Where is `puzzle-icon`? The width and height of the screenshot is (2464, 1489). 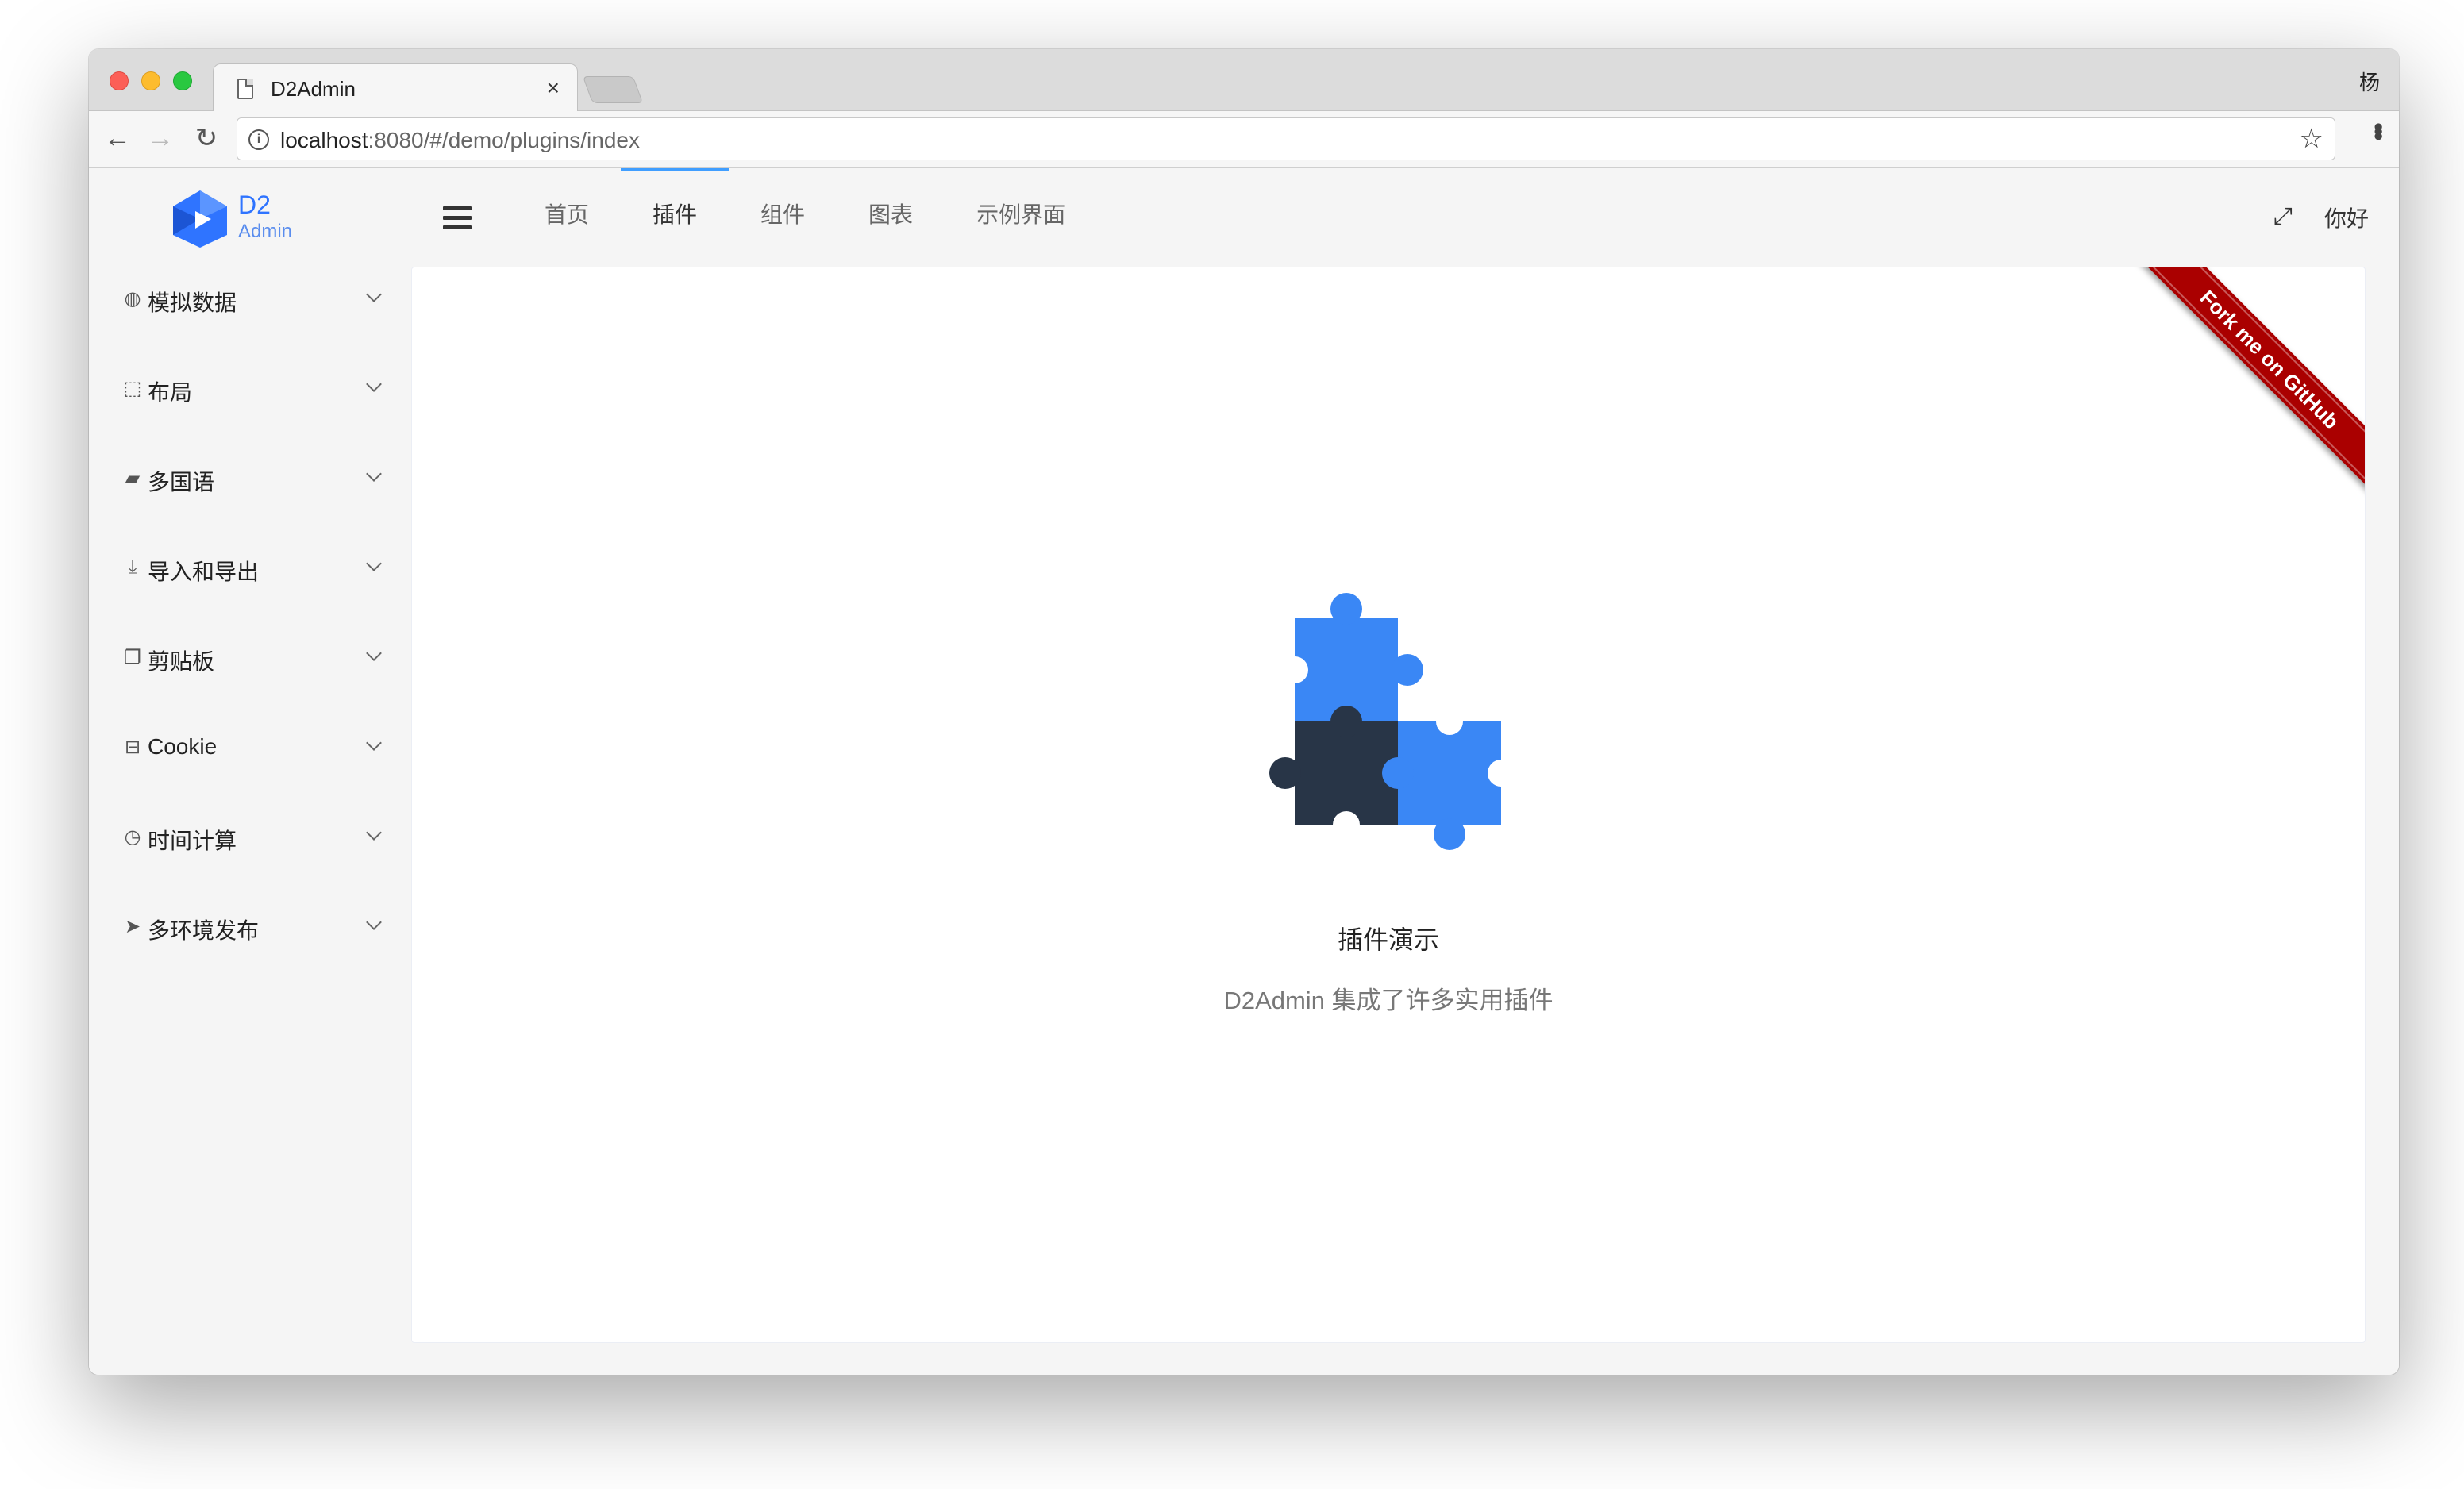
puzzle-icon is located at coordinates (1388, 722).